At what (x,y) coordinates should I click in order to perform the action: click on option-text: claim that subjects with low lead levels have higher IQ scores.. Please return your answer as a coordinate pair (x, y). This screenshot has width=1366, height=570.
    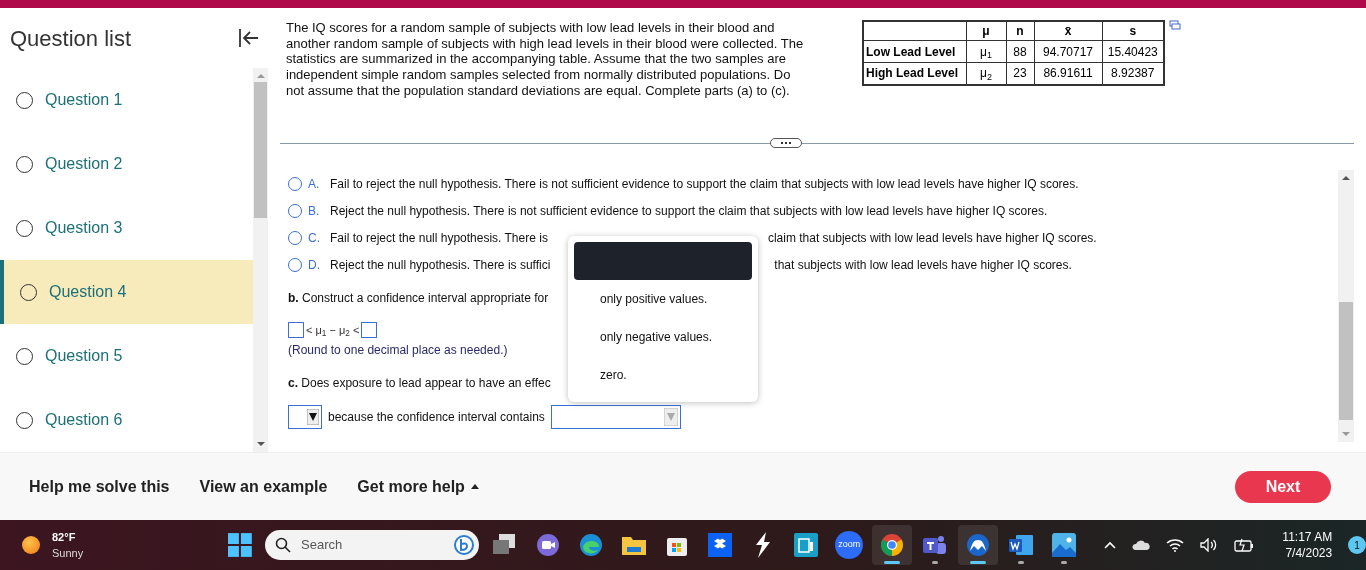
    Looking at the image, I should click on (932, 238).